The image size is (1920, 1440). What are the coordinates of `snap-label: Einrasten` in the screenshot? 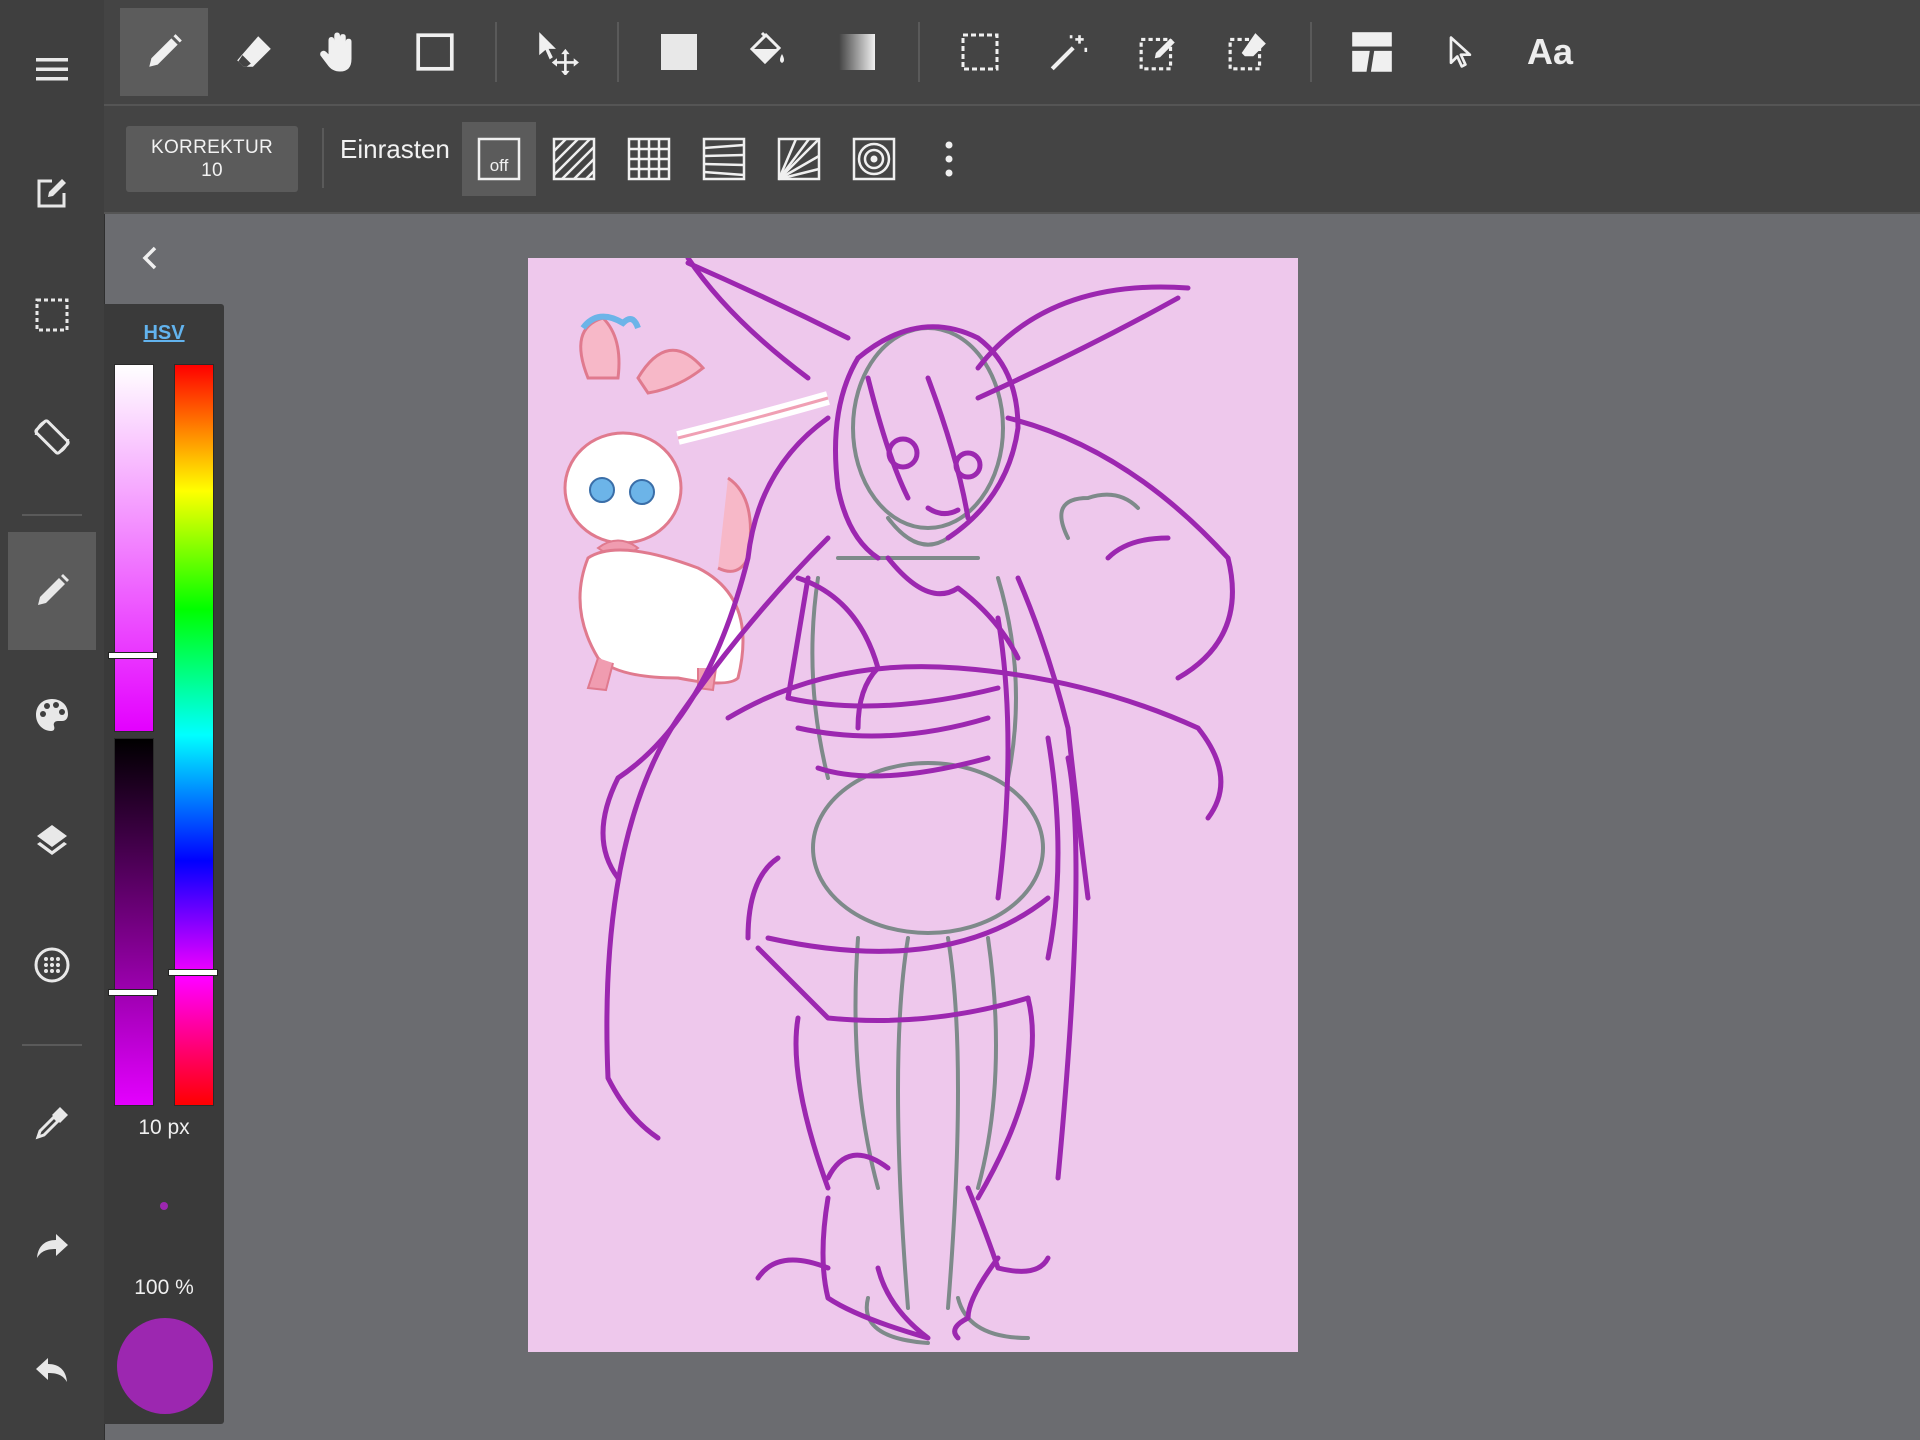 It's located at (395, 149).